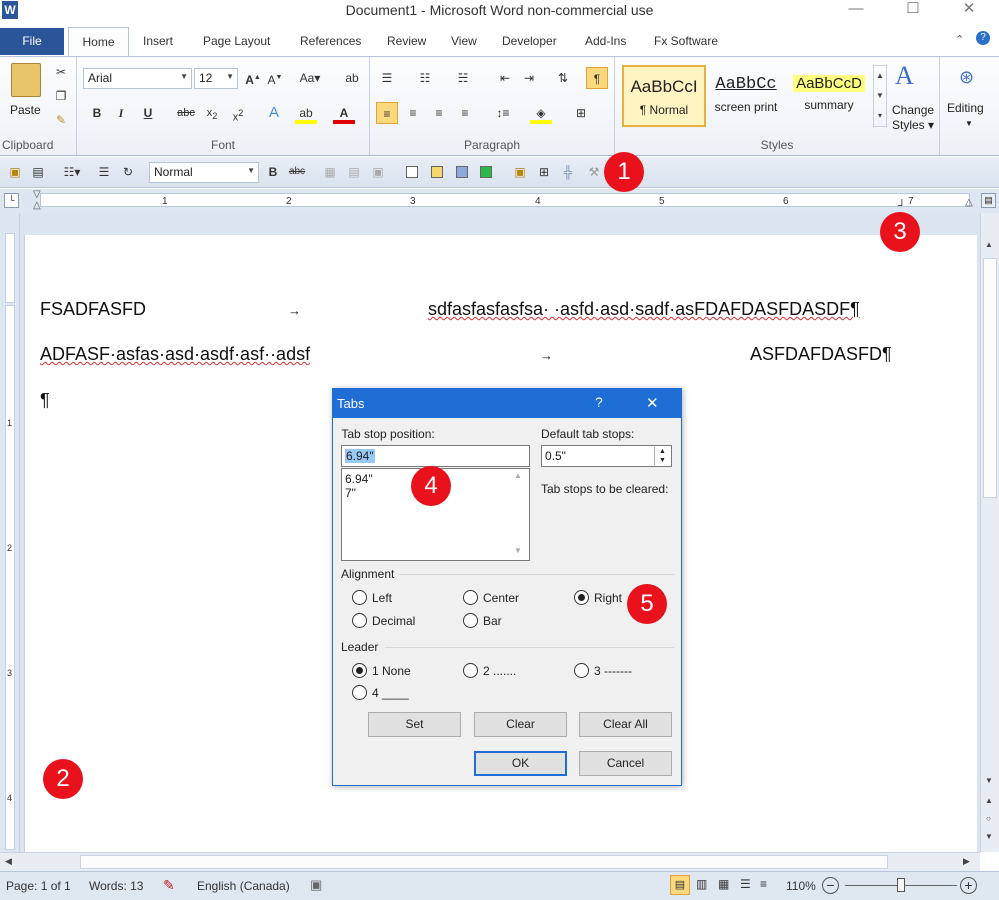 The width and height of the screenshot is (999, 900). What do you see at coordinates (11, 200) in the screenshot?
I see `tab-selector-icon: └` at bounding box center [11, 200].